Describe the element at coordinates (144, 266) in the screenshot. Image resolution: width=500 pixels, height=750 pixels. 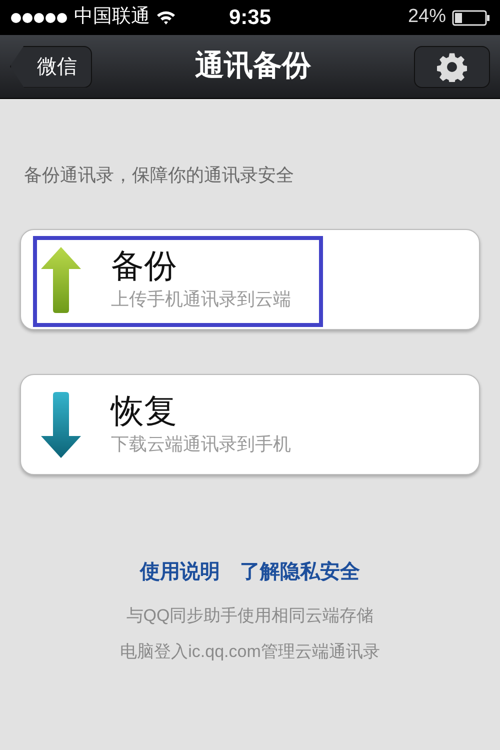
I see `action-title: 备份` at that location.